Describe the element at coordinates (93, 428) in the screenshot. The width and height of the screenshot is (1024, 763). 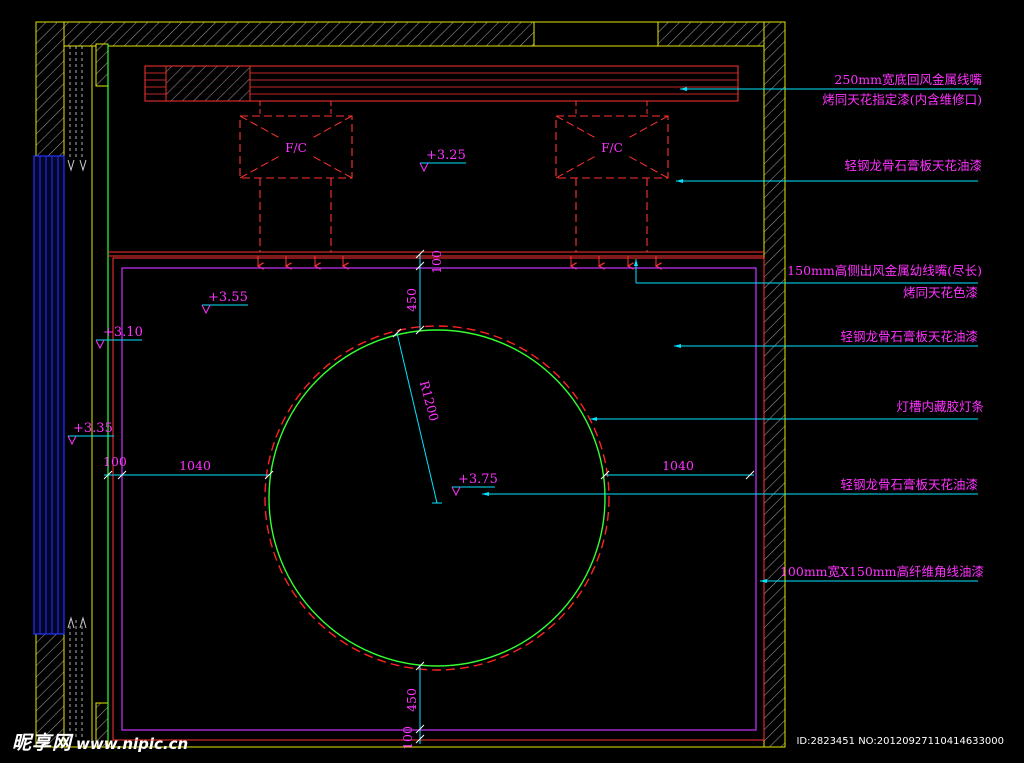
I see `svg-text: +3.35` at that location.